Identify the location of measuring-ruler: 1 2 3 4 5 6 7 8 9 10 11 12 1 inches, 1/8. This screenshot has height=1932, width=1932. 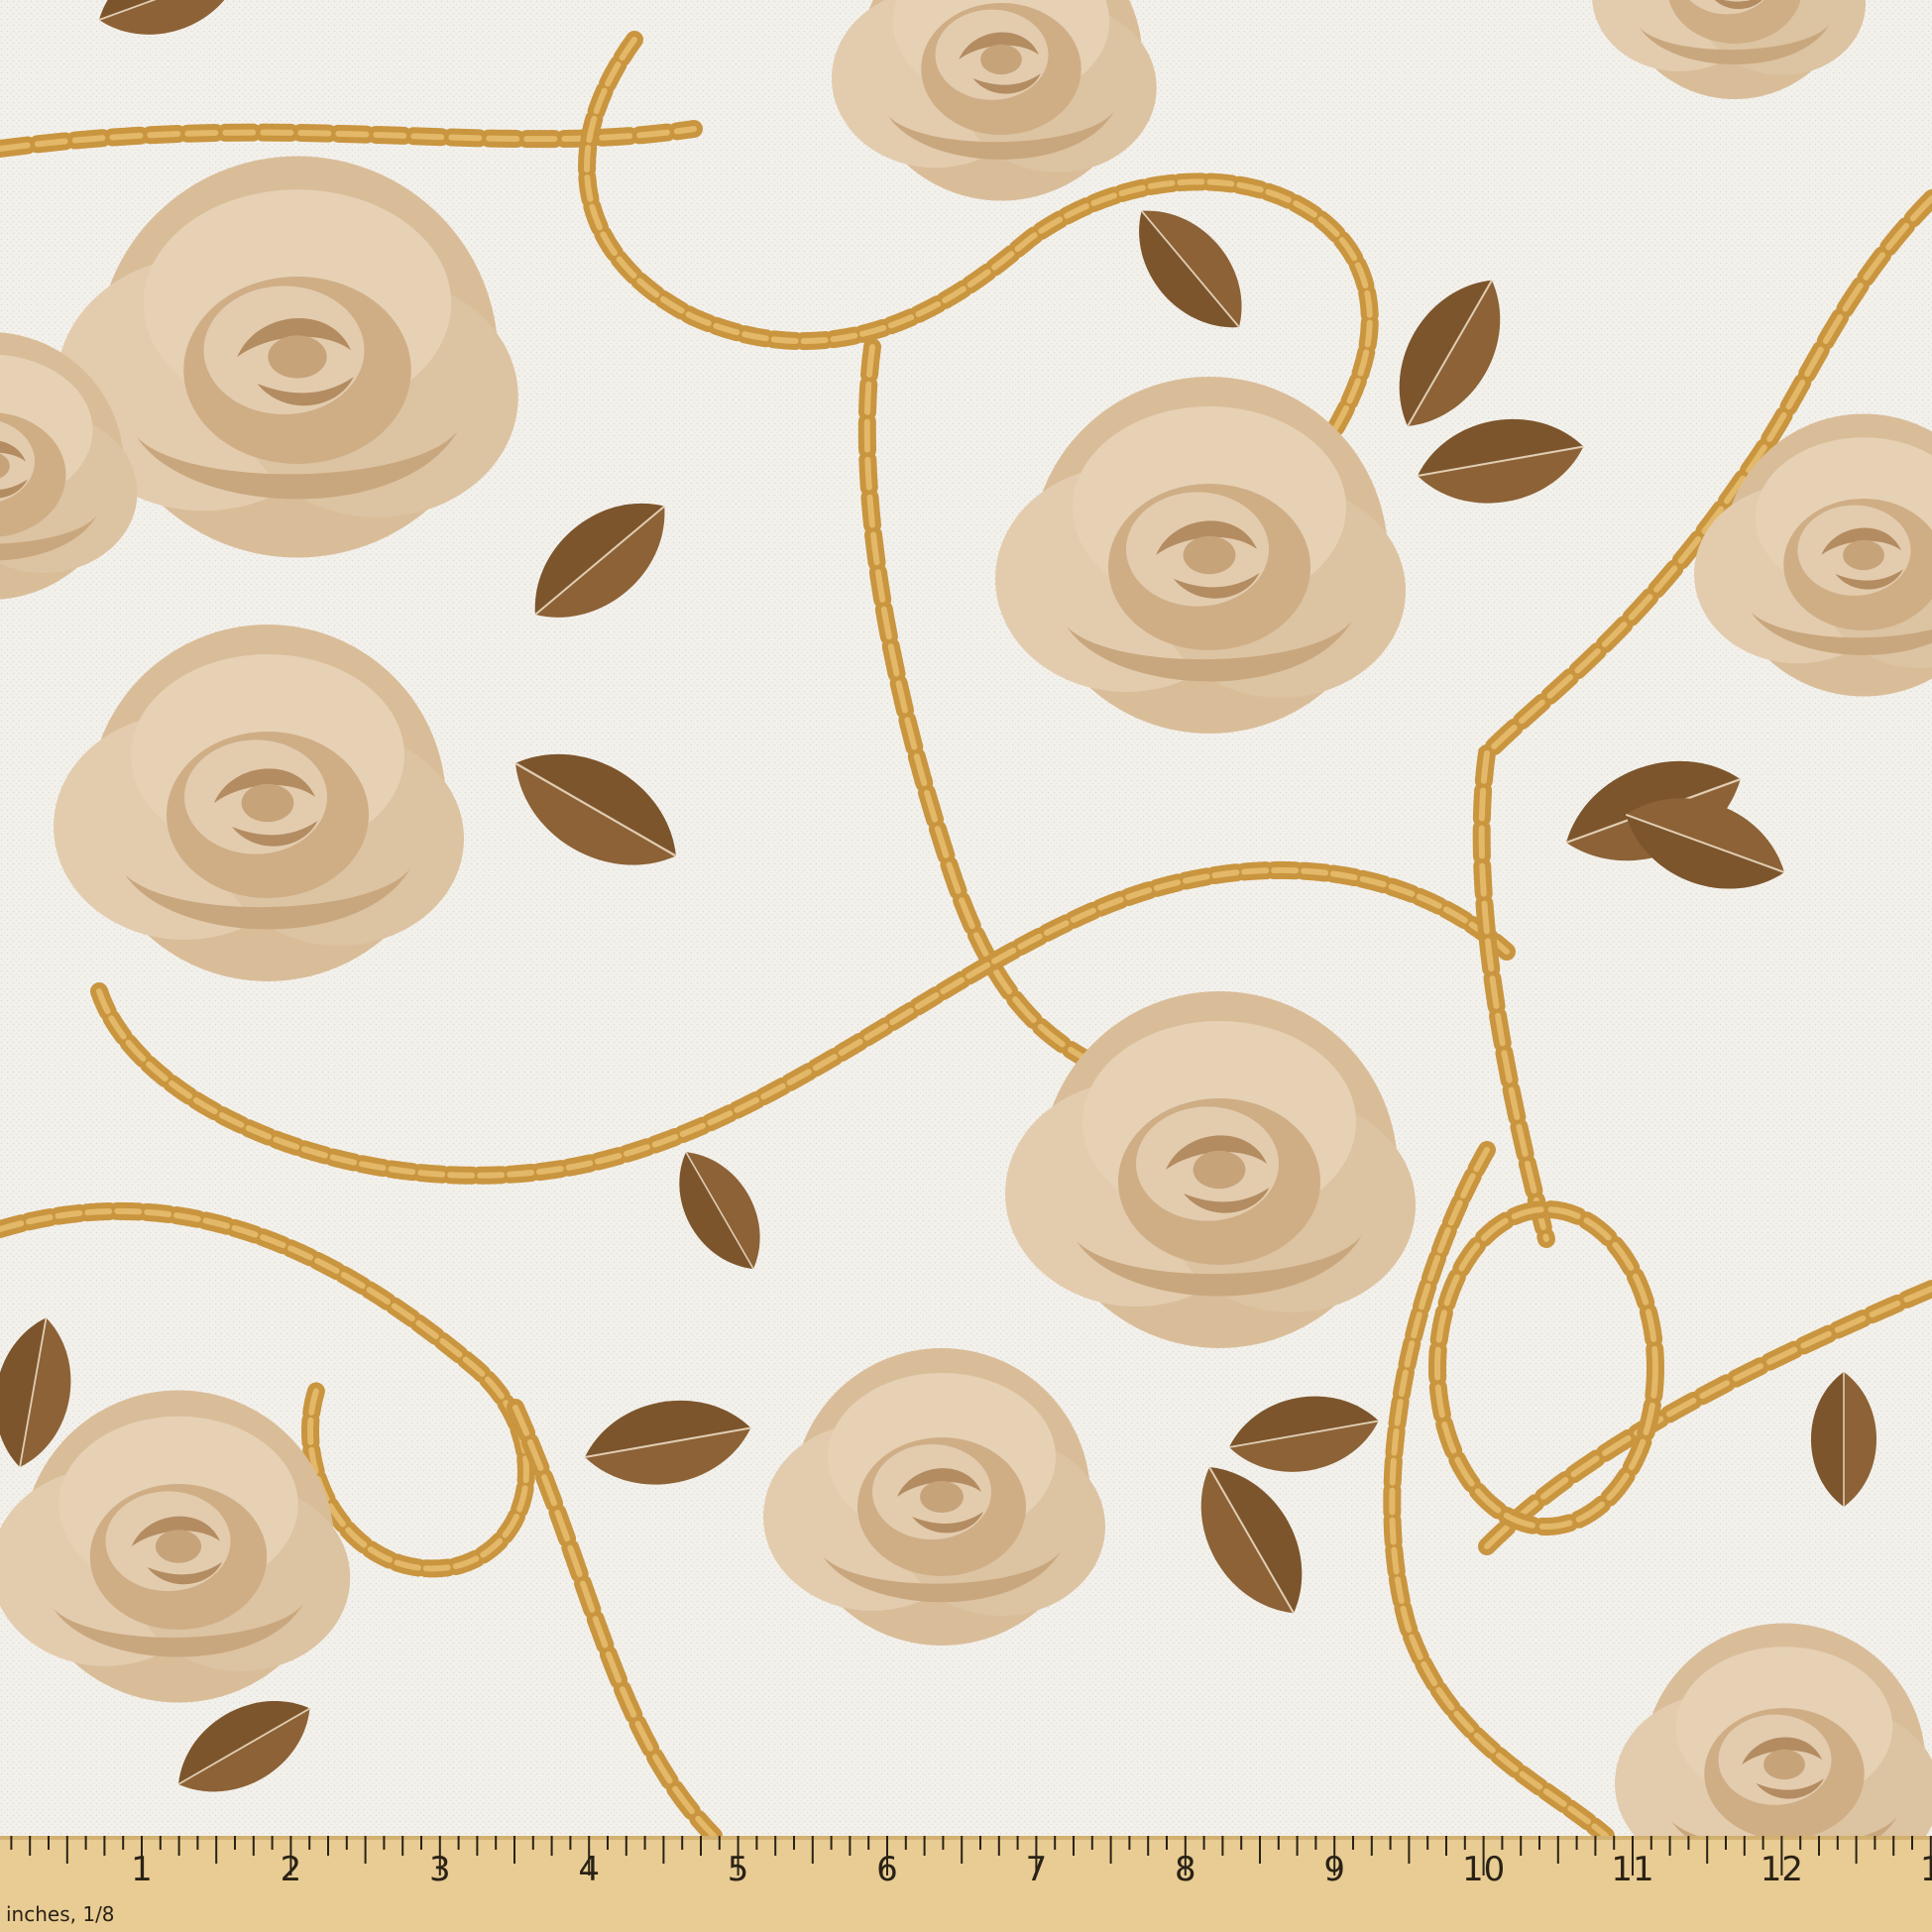
(966, 1884).